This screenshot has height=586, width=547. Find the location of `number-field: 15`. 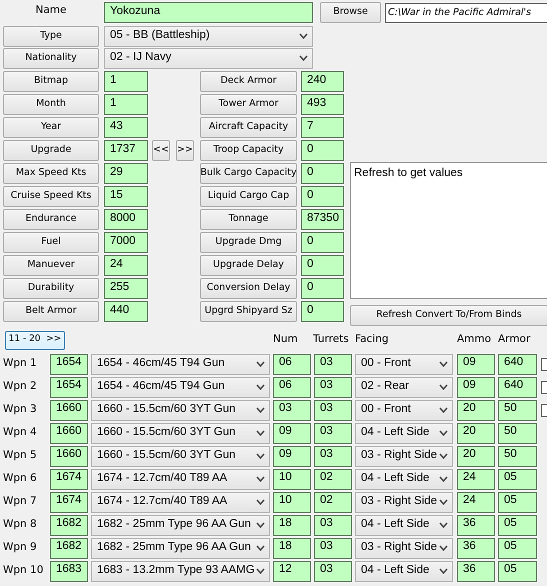

number-field: 15 is located at coordinates (126, 196).